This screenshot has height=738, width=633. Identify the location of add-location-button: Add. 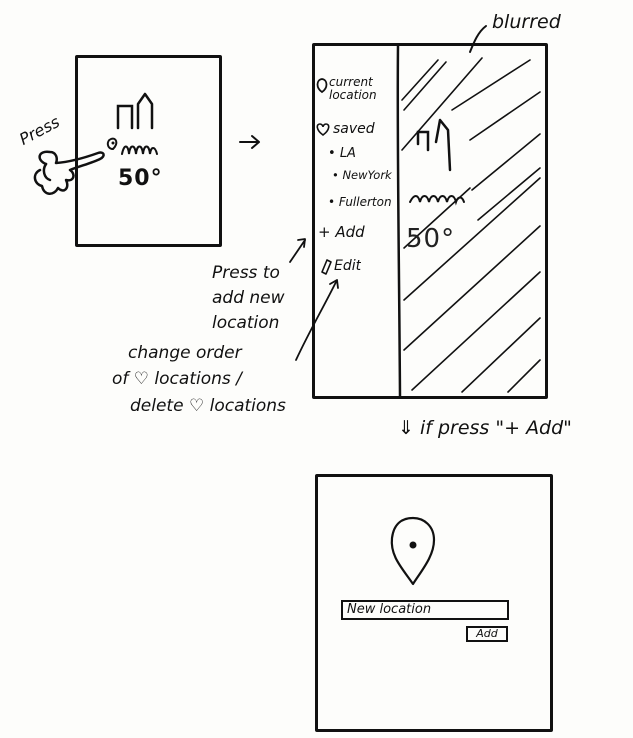
(487, 634).